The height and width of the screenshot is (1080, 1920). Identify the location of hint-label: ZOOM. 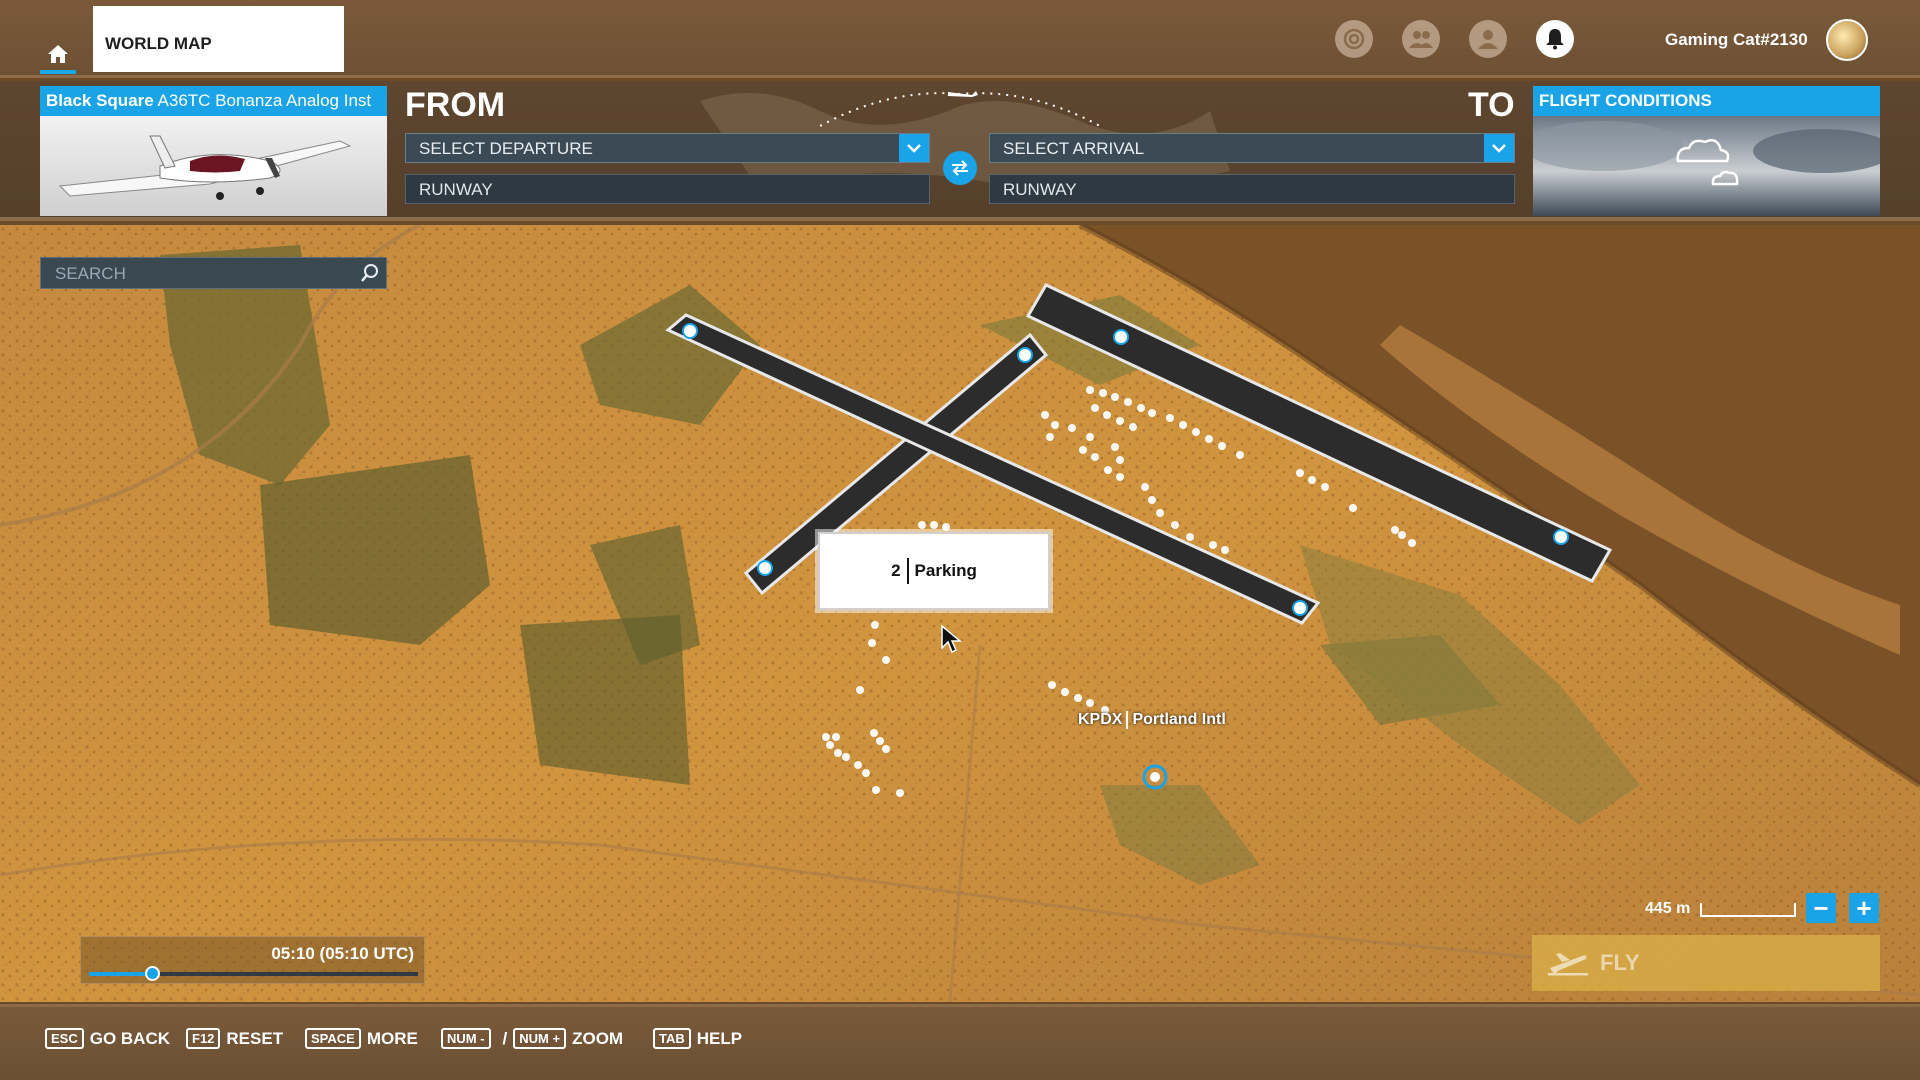
(598, 1038).